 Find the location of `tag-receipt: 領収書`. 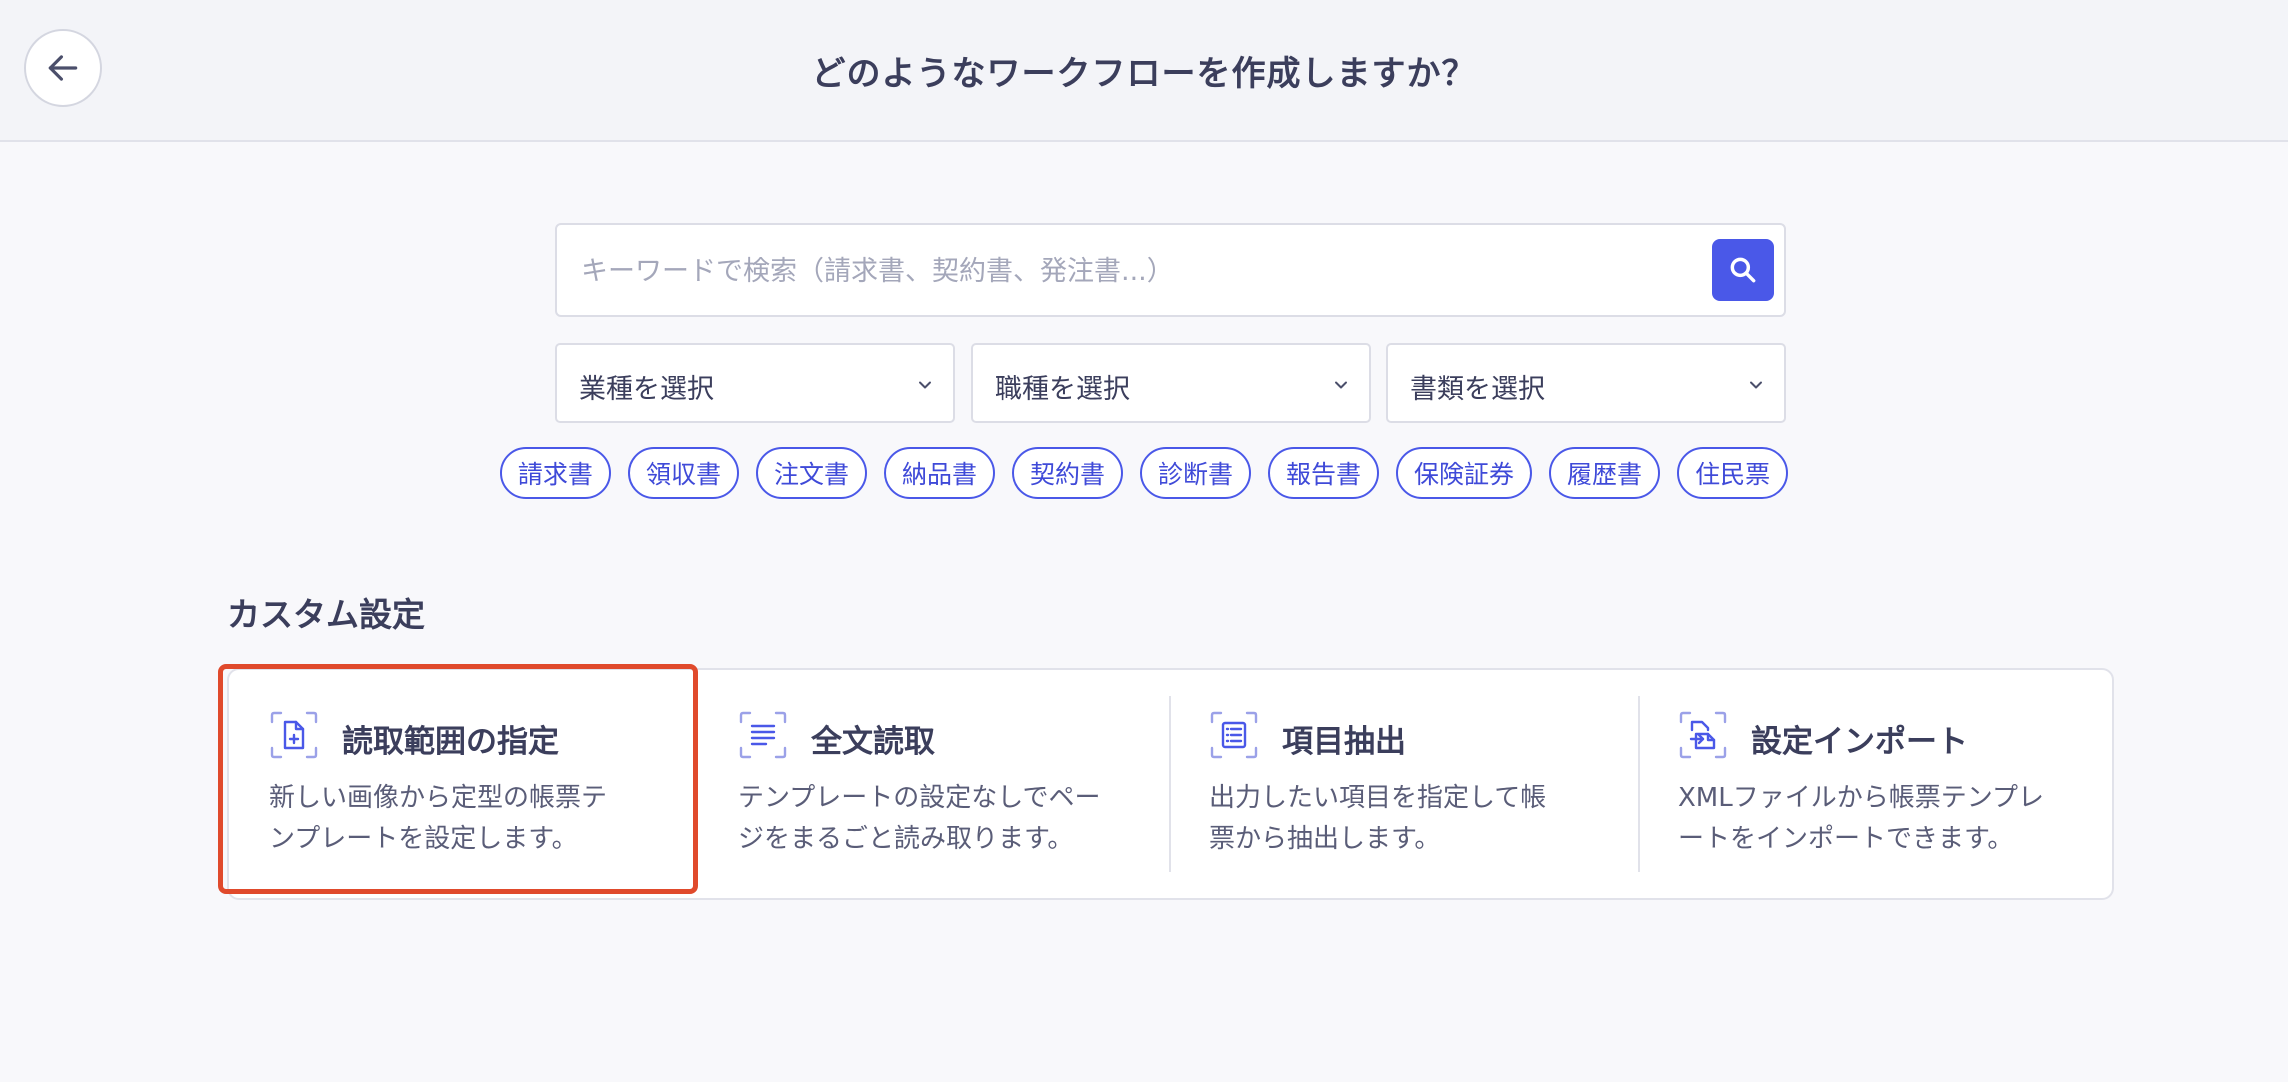

tag-receipt: 領収書 is located at coordinates (683, 473).